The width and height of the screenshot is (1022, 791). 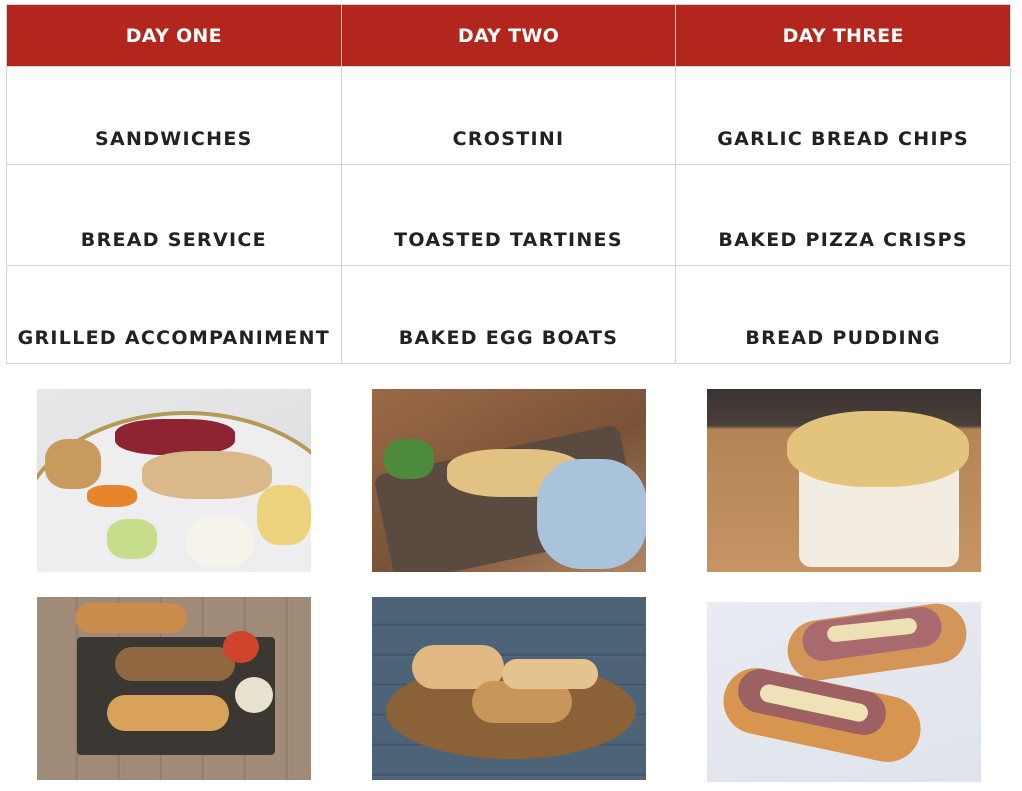 I want to click on sandwich-3-shape, so click(x=550, y=674).